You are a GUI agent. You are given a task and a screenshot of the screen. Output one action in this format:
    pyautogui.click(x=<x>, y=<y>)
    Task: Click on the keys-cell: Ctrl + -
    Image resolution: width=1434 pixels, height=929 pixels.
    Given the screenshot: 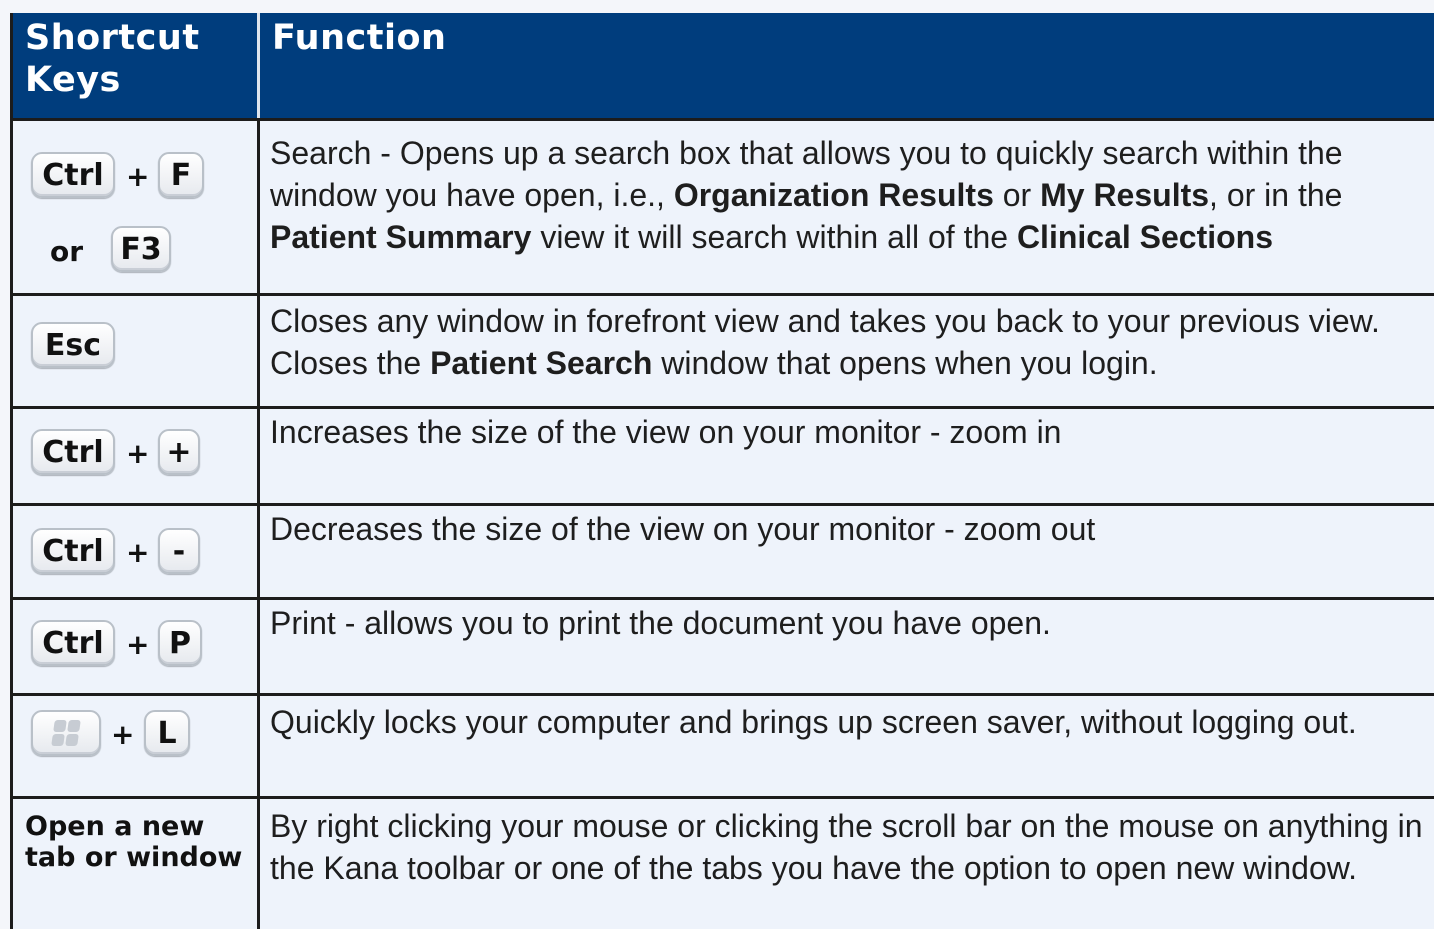 What is the action you would take?
    pyautogui.click(x=136, y=551)
    